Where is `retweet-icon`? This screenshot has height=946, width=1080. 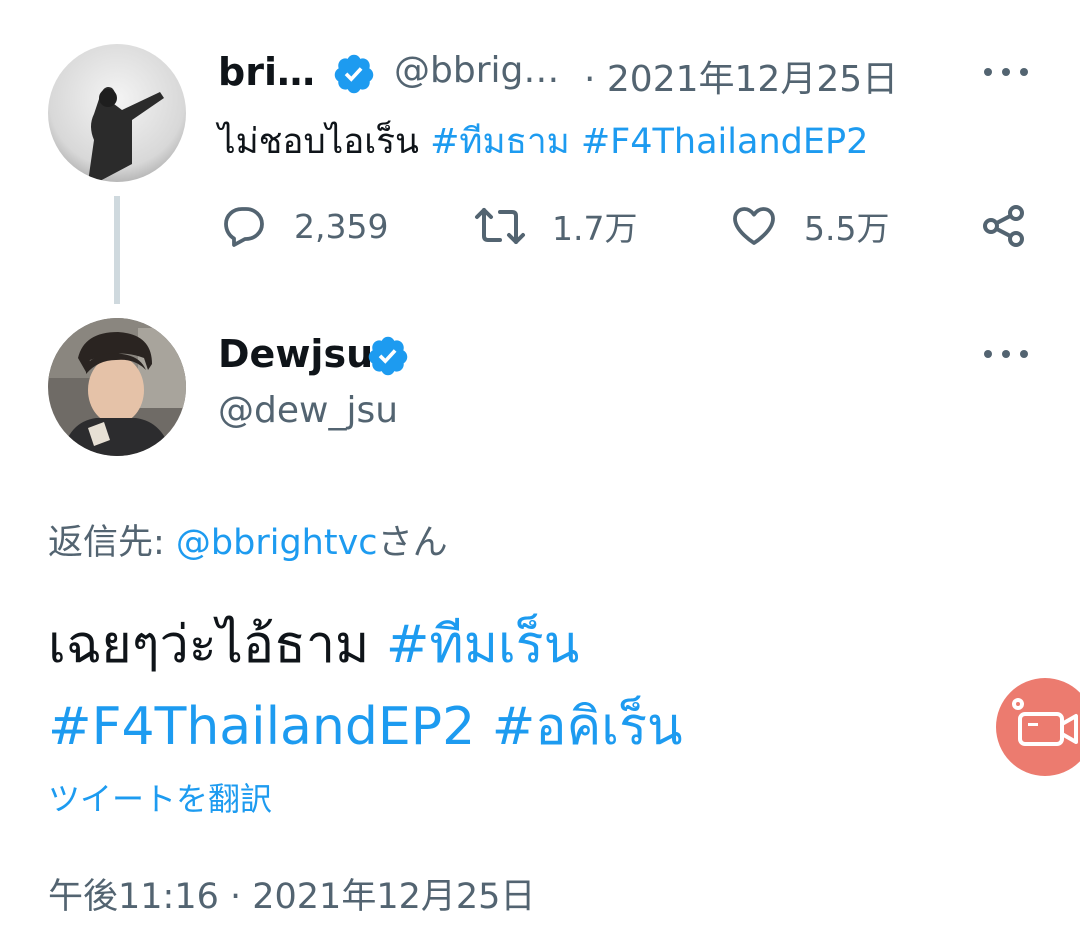
retweet-icon is located at coordinates (500, 226).